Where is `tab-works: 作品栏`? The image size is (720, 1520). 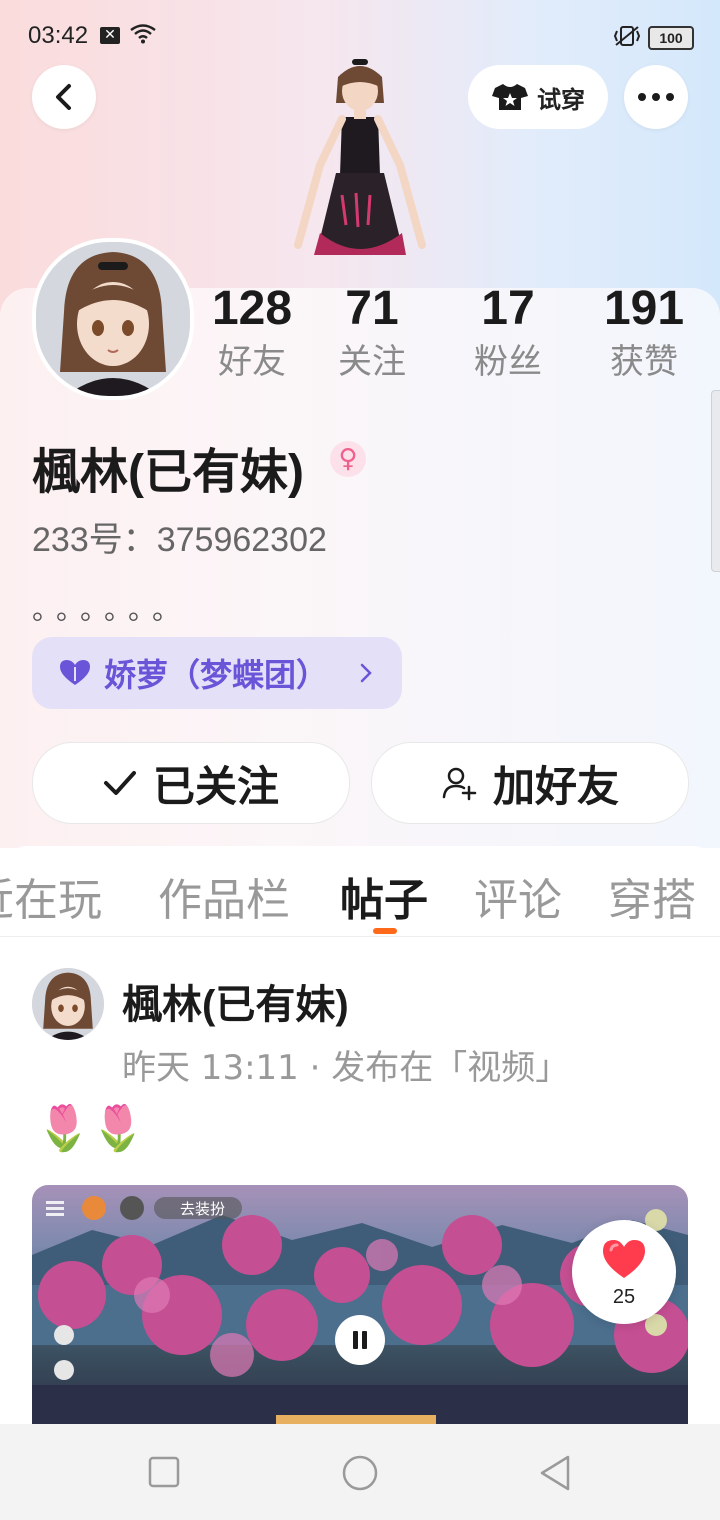
tab-works: 作品栏 is located at coordinates (224, 896).